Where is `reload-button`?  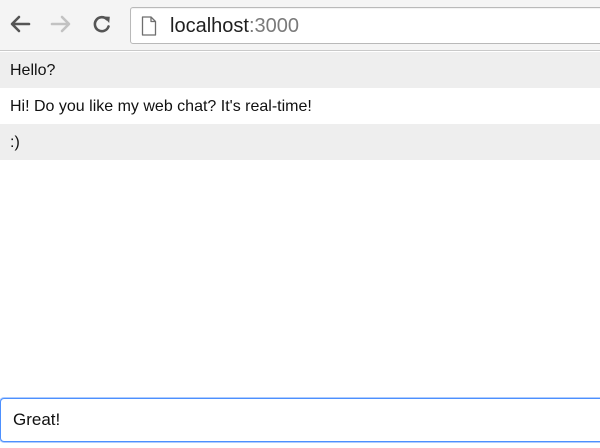
reload-button is located at coordinates (102, 24).